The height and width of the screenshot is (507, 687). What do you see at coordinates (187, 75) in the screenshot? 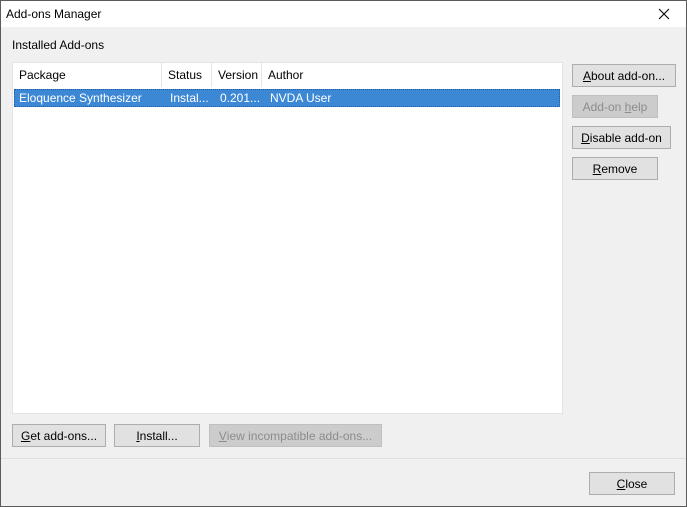
I see `column-header-status: Status` at bounding box center [187, 75].